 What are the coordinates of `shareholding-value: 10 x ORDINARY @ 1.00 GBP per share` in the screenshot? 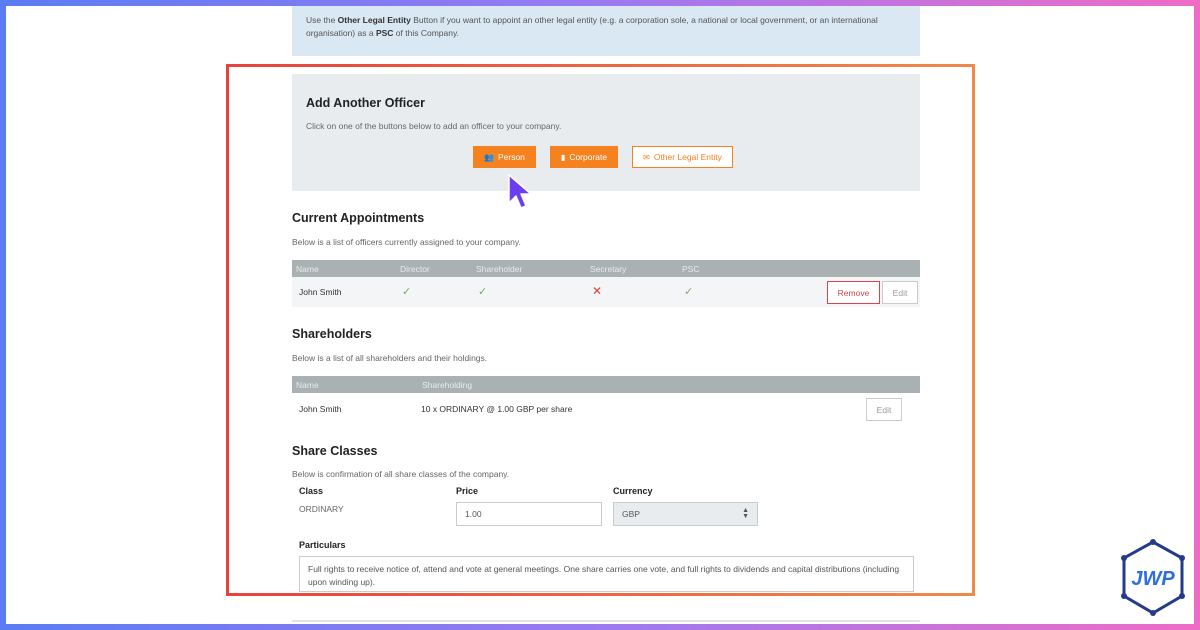 It's located at (497, 409).